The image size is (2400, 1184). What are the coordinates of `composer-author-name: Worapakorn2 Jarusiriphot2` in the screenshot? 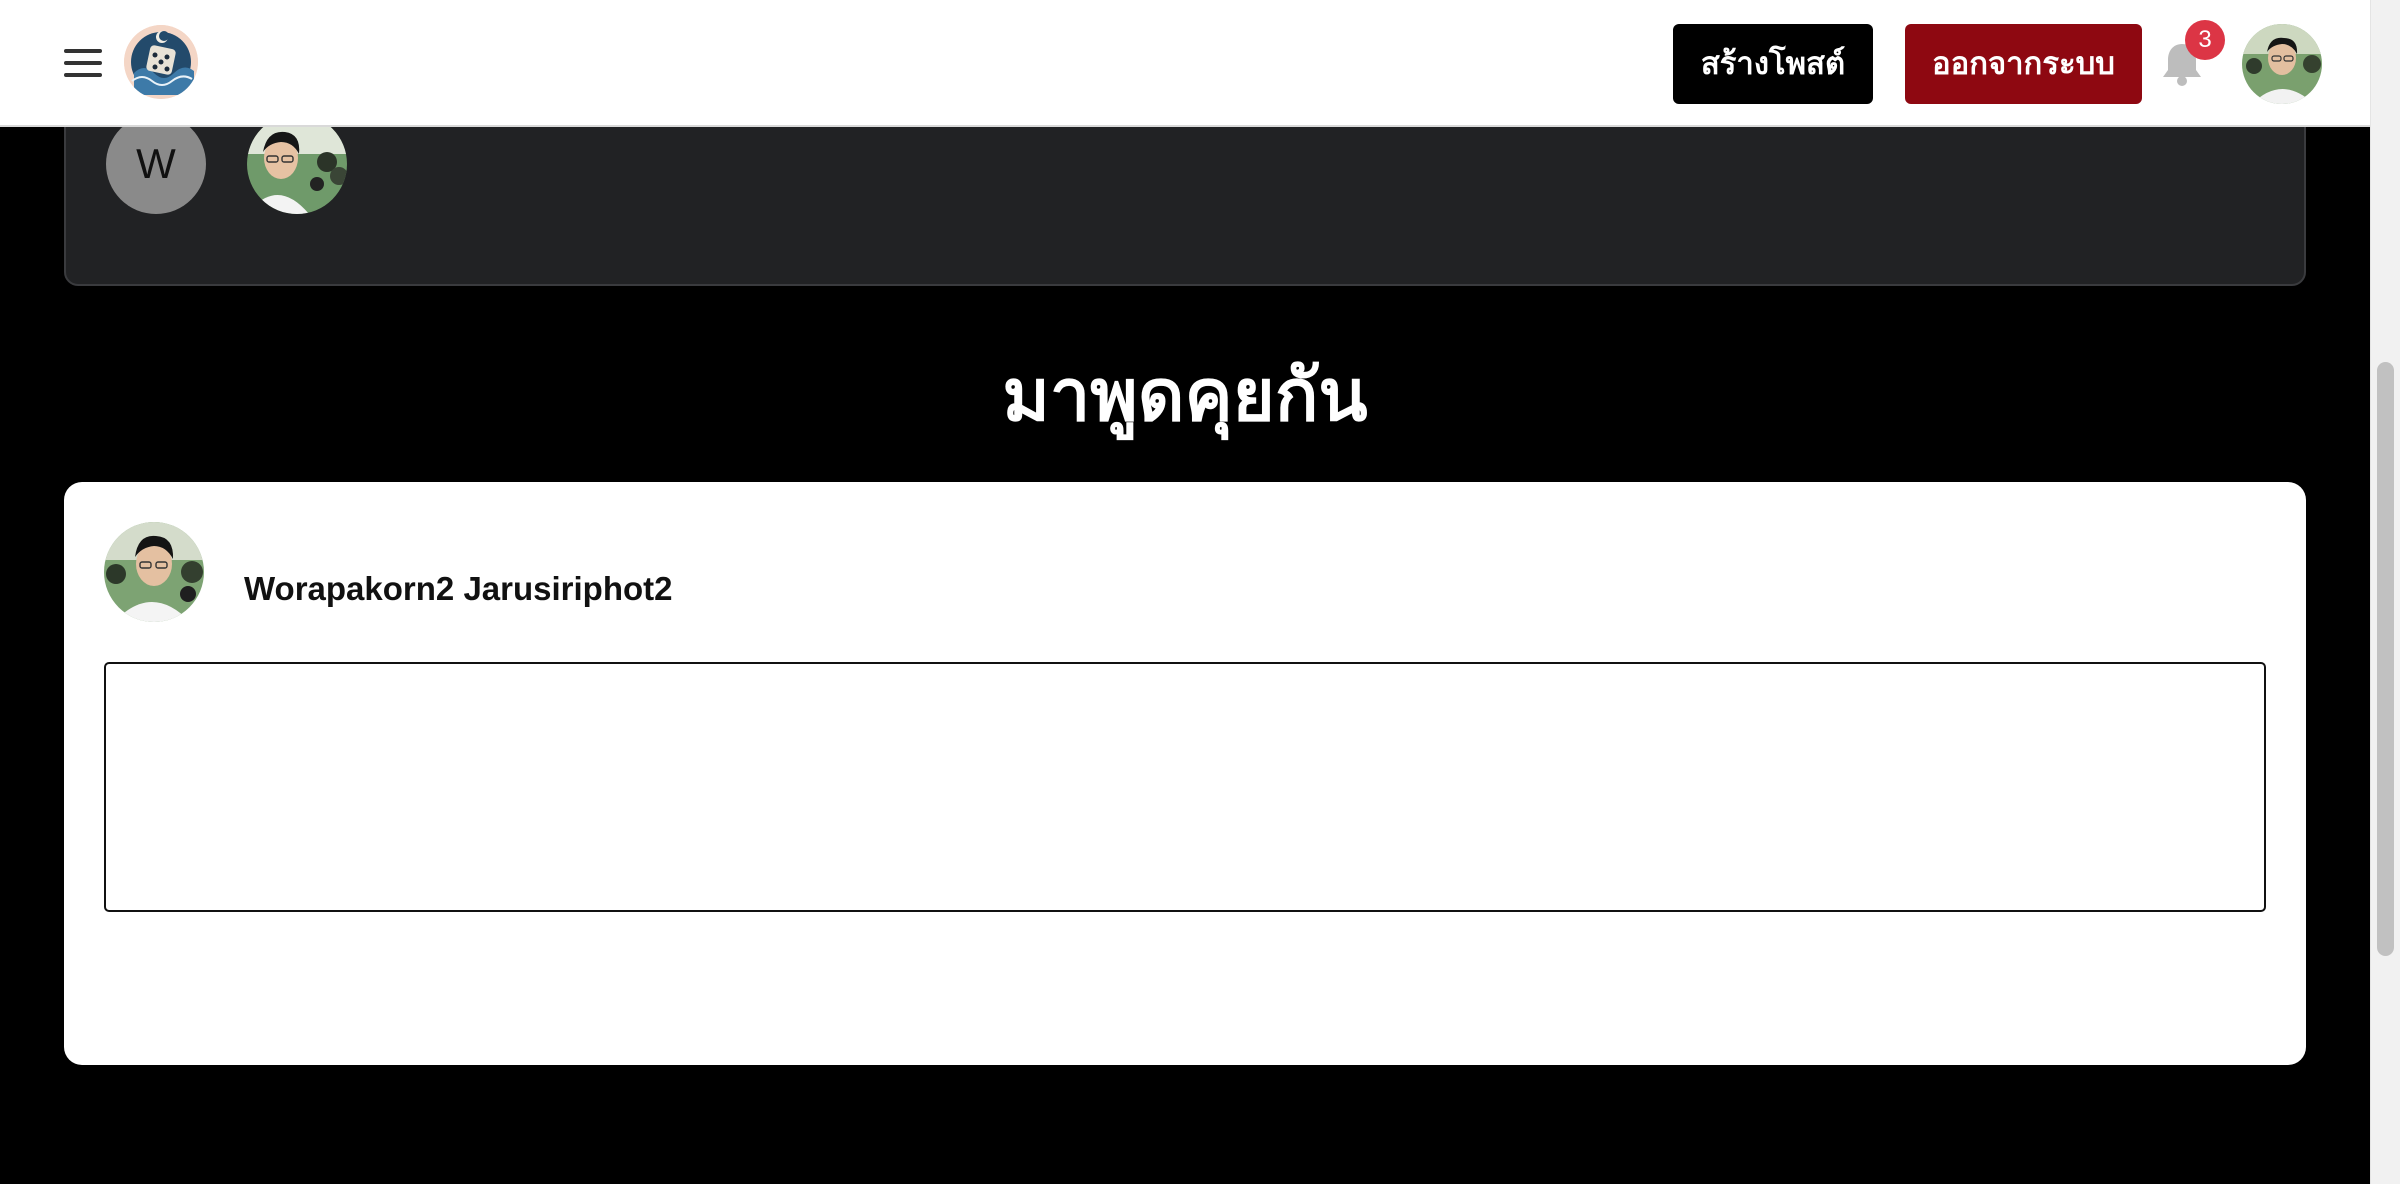 It's located at (458, 588).